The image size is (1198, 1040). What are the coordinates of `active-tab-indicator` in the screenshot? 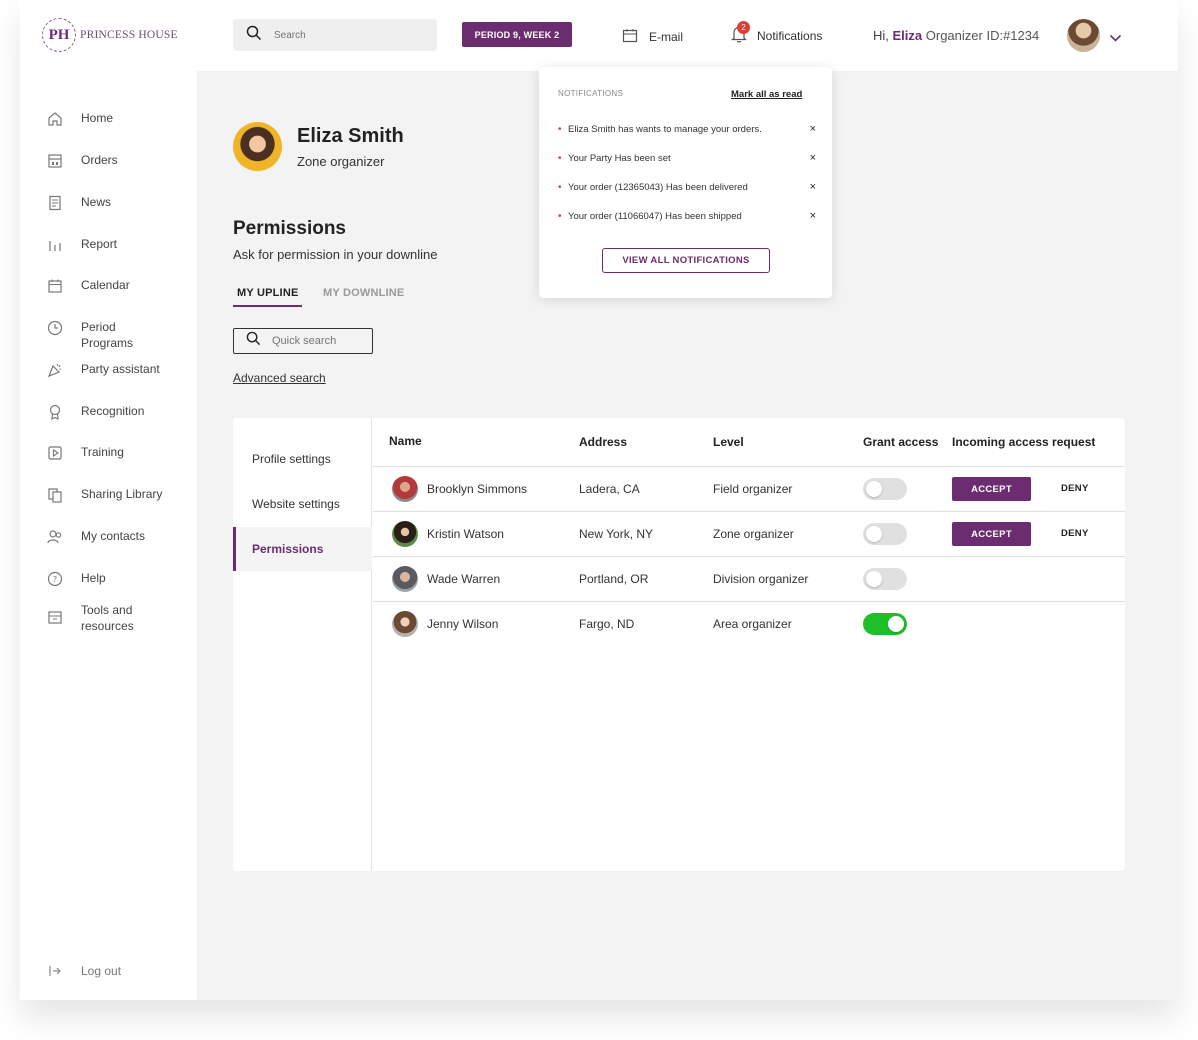 It's located at (267, 306).